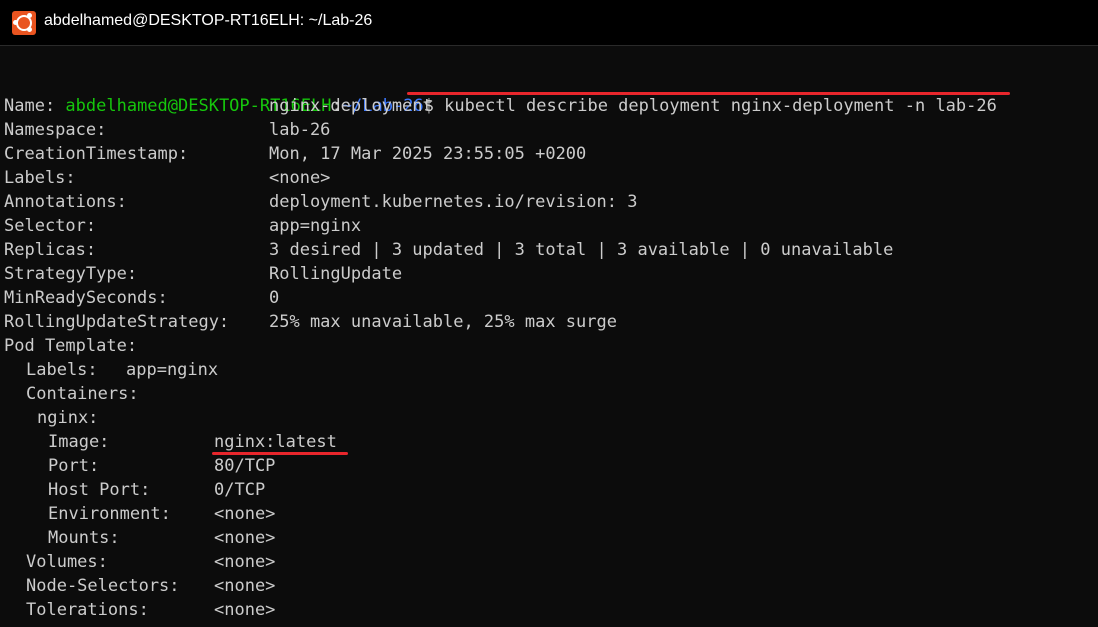 This screenshot has width=1098, height=627. I want to click on field-value: lab-26, so click(300, 130).